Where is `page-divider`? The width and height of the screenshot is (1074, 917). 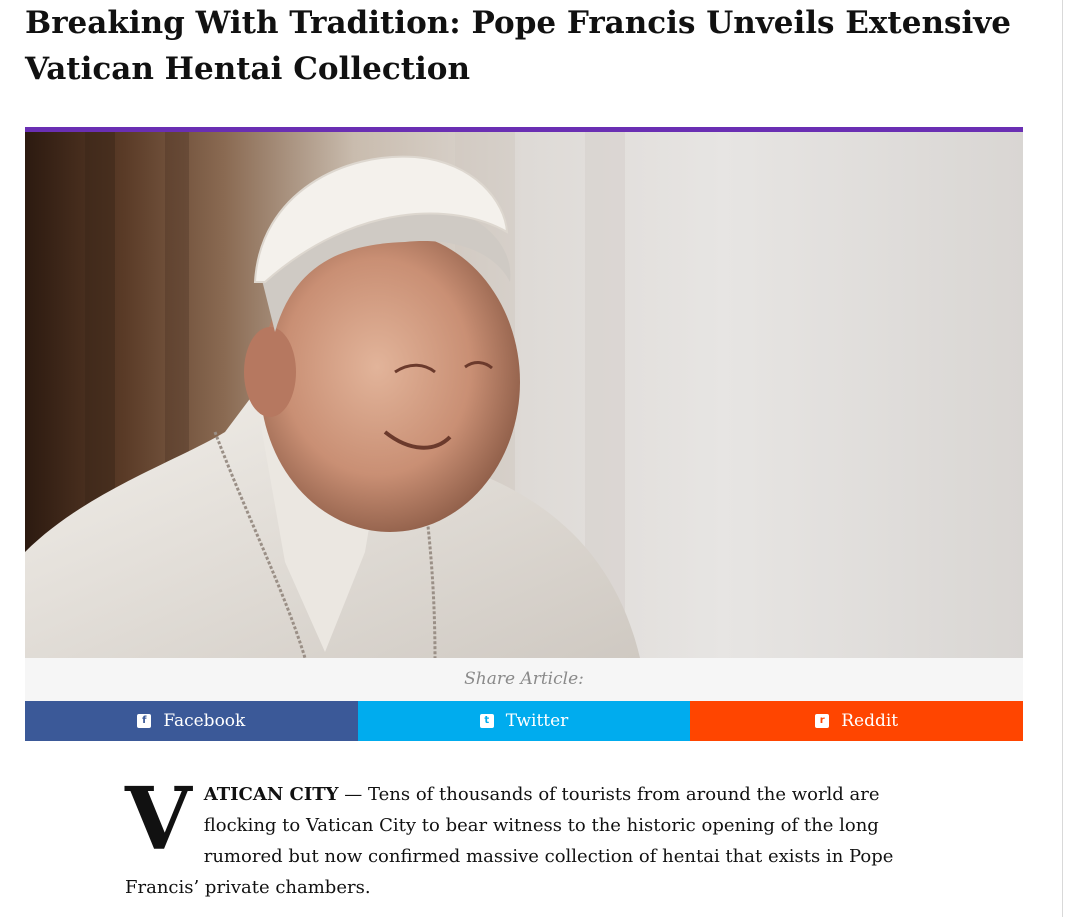
page-divider is located at coordinates (1062, 458).